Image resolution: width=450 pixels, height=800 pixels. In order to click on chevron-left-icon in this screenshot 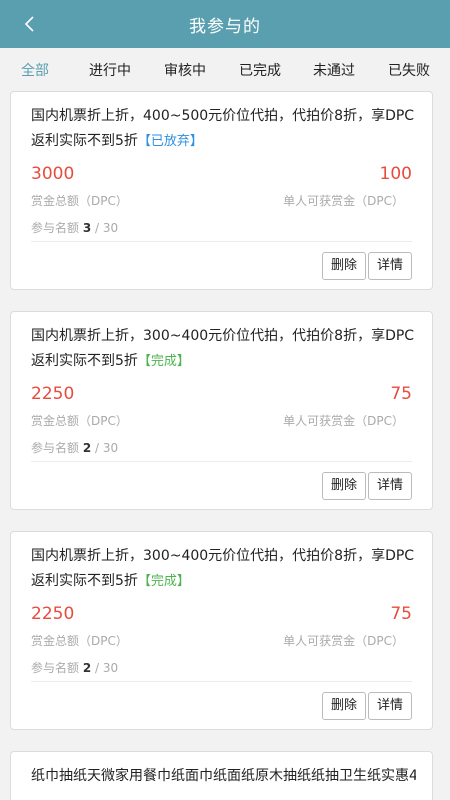, I will do `click(29, 24)`.